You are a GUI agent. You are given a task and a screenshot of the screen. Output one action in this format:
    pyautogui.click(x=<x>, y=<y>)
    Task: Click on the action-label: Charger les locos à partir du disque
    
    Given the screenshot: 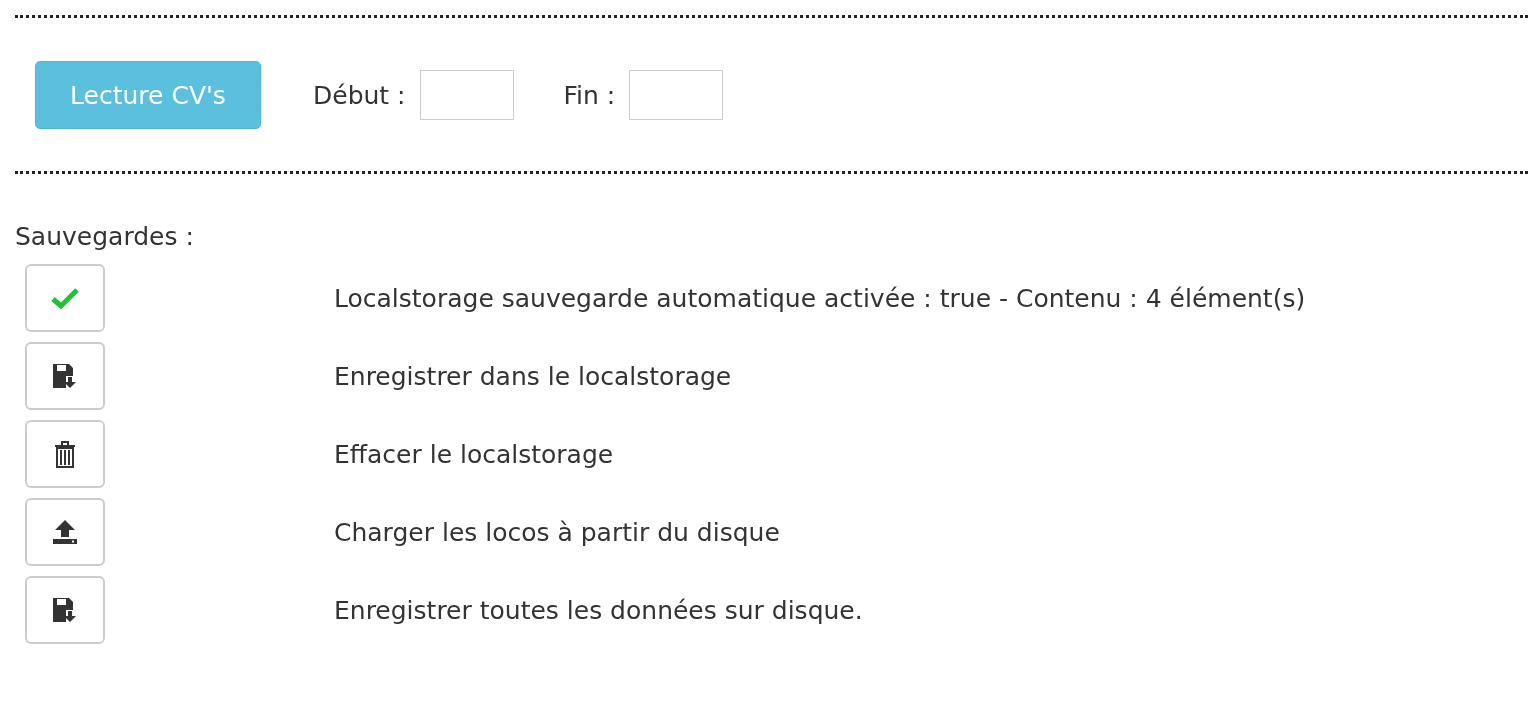 What is the action you would take?
    pyautogui.click(x=557, y=532)
    